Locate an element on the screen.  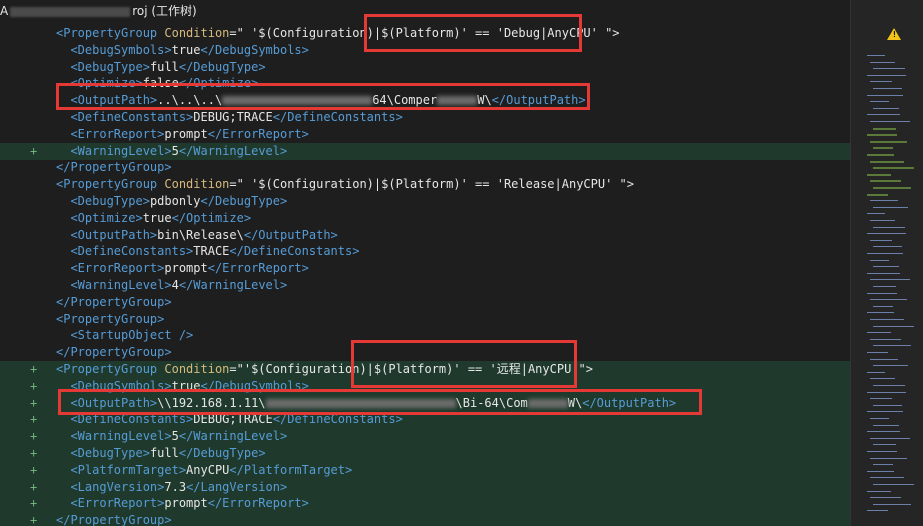
xml-text: full is located at coordinates (164, 66).